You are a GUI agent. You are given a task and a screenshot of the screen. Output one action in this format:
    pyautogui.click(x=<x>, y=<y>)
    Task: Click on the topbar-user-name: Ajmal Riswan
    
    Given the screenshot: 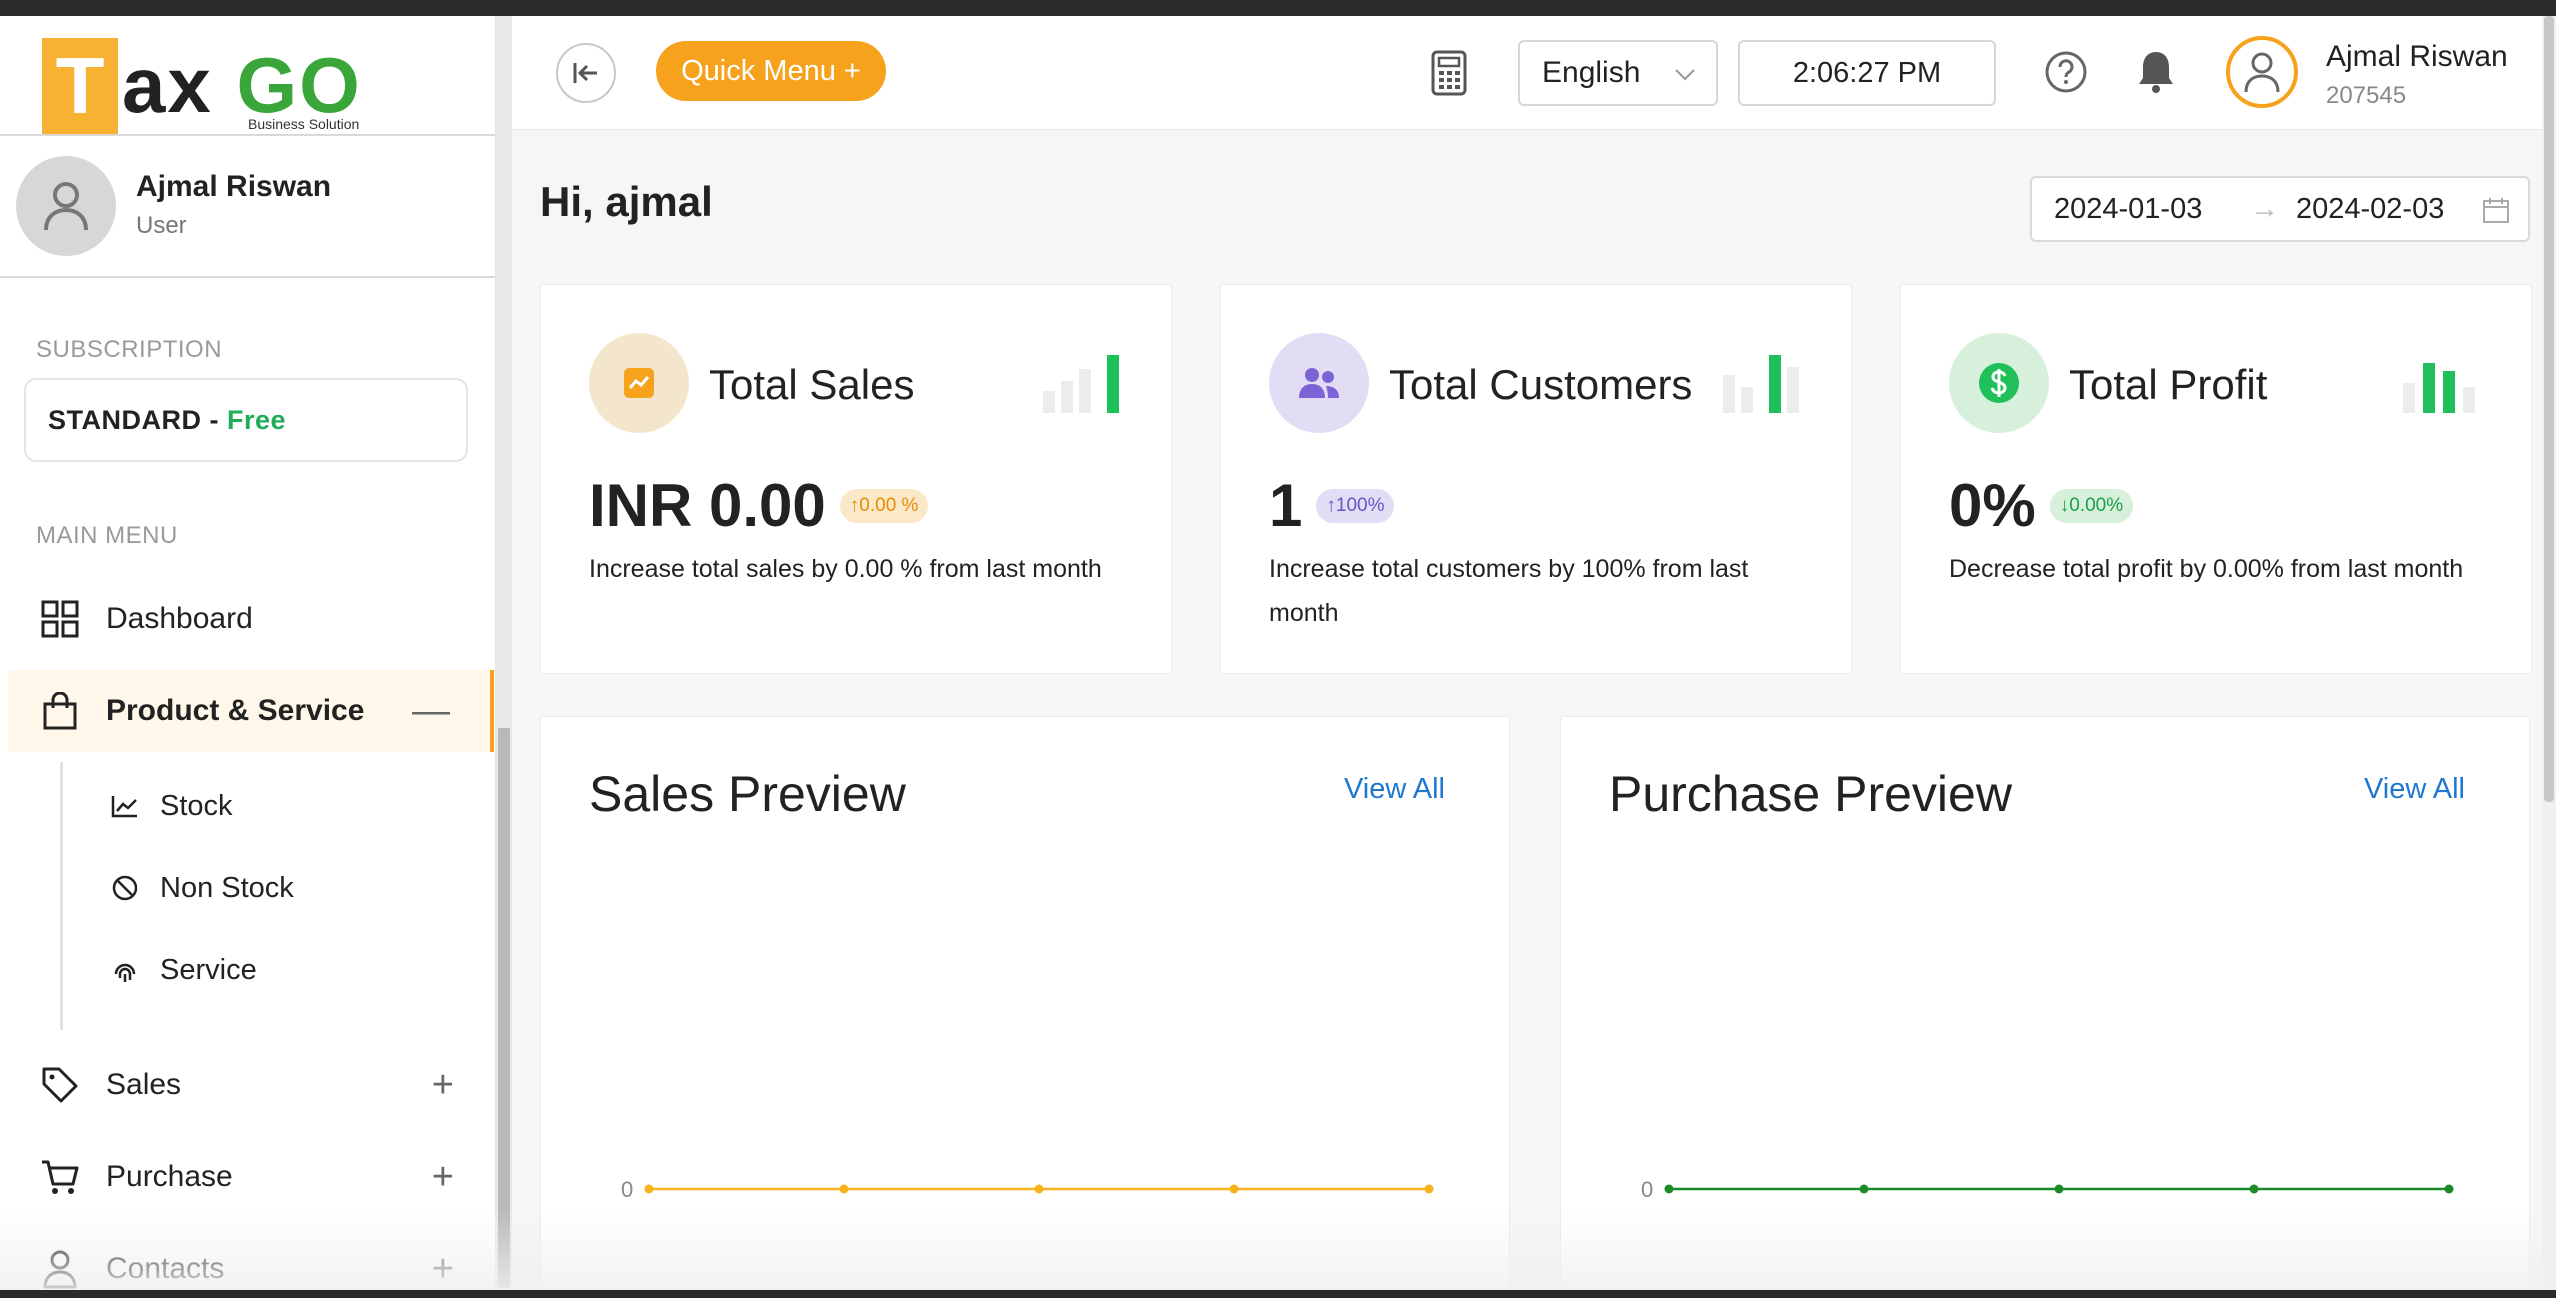 What is the action you would take?
    pyautogui.click(x=2417, y=57)
    